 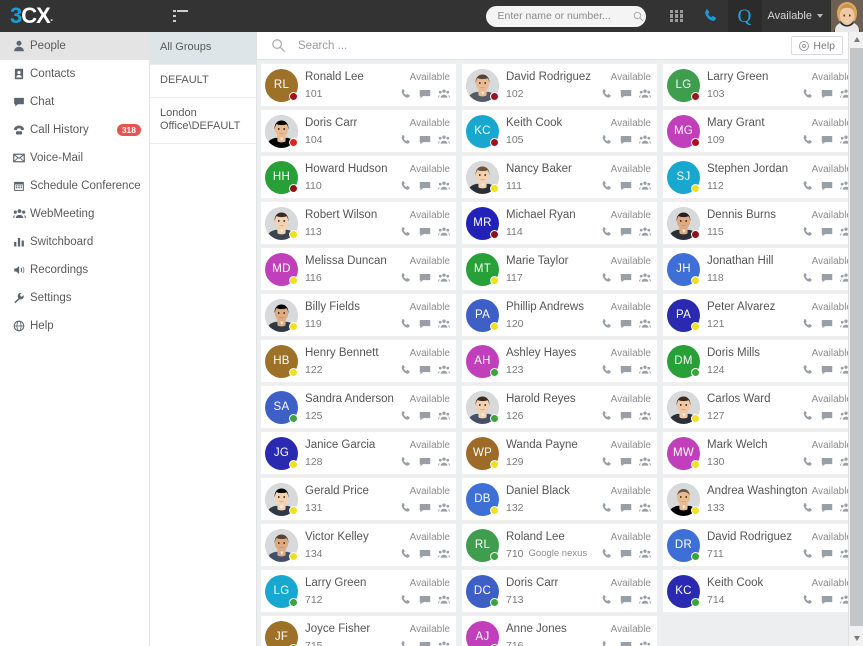 What do you see at coordinates (545, 45) in the screenshot?
I see `search-input` at bounding box center [545, 45].